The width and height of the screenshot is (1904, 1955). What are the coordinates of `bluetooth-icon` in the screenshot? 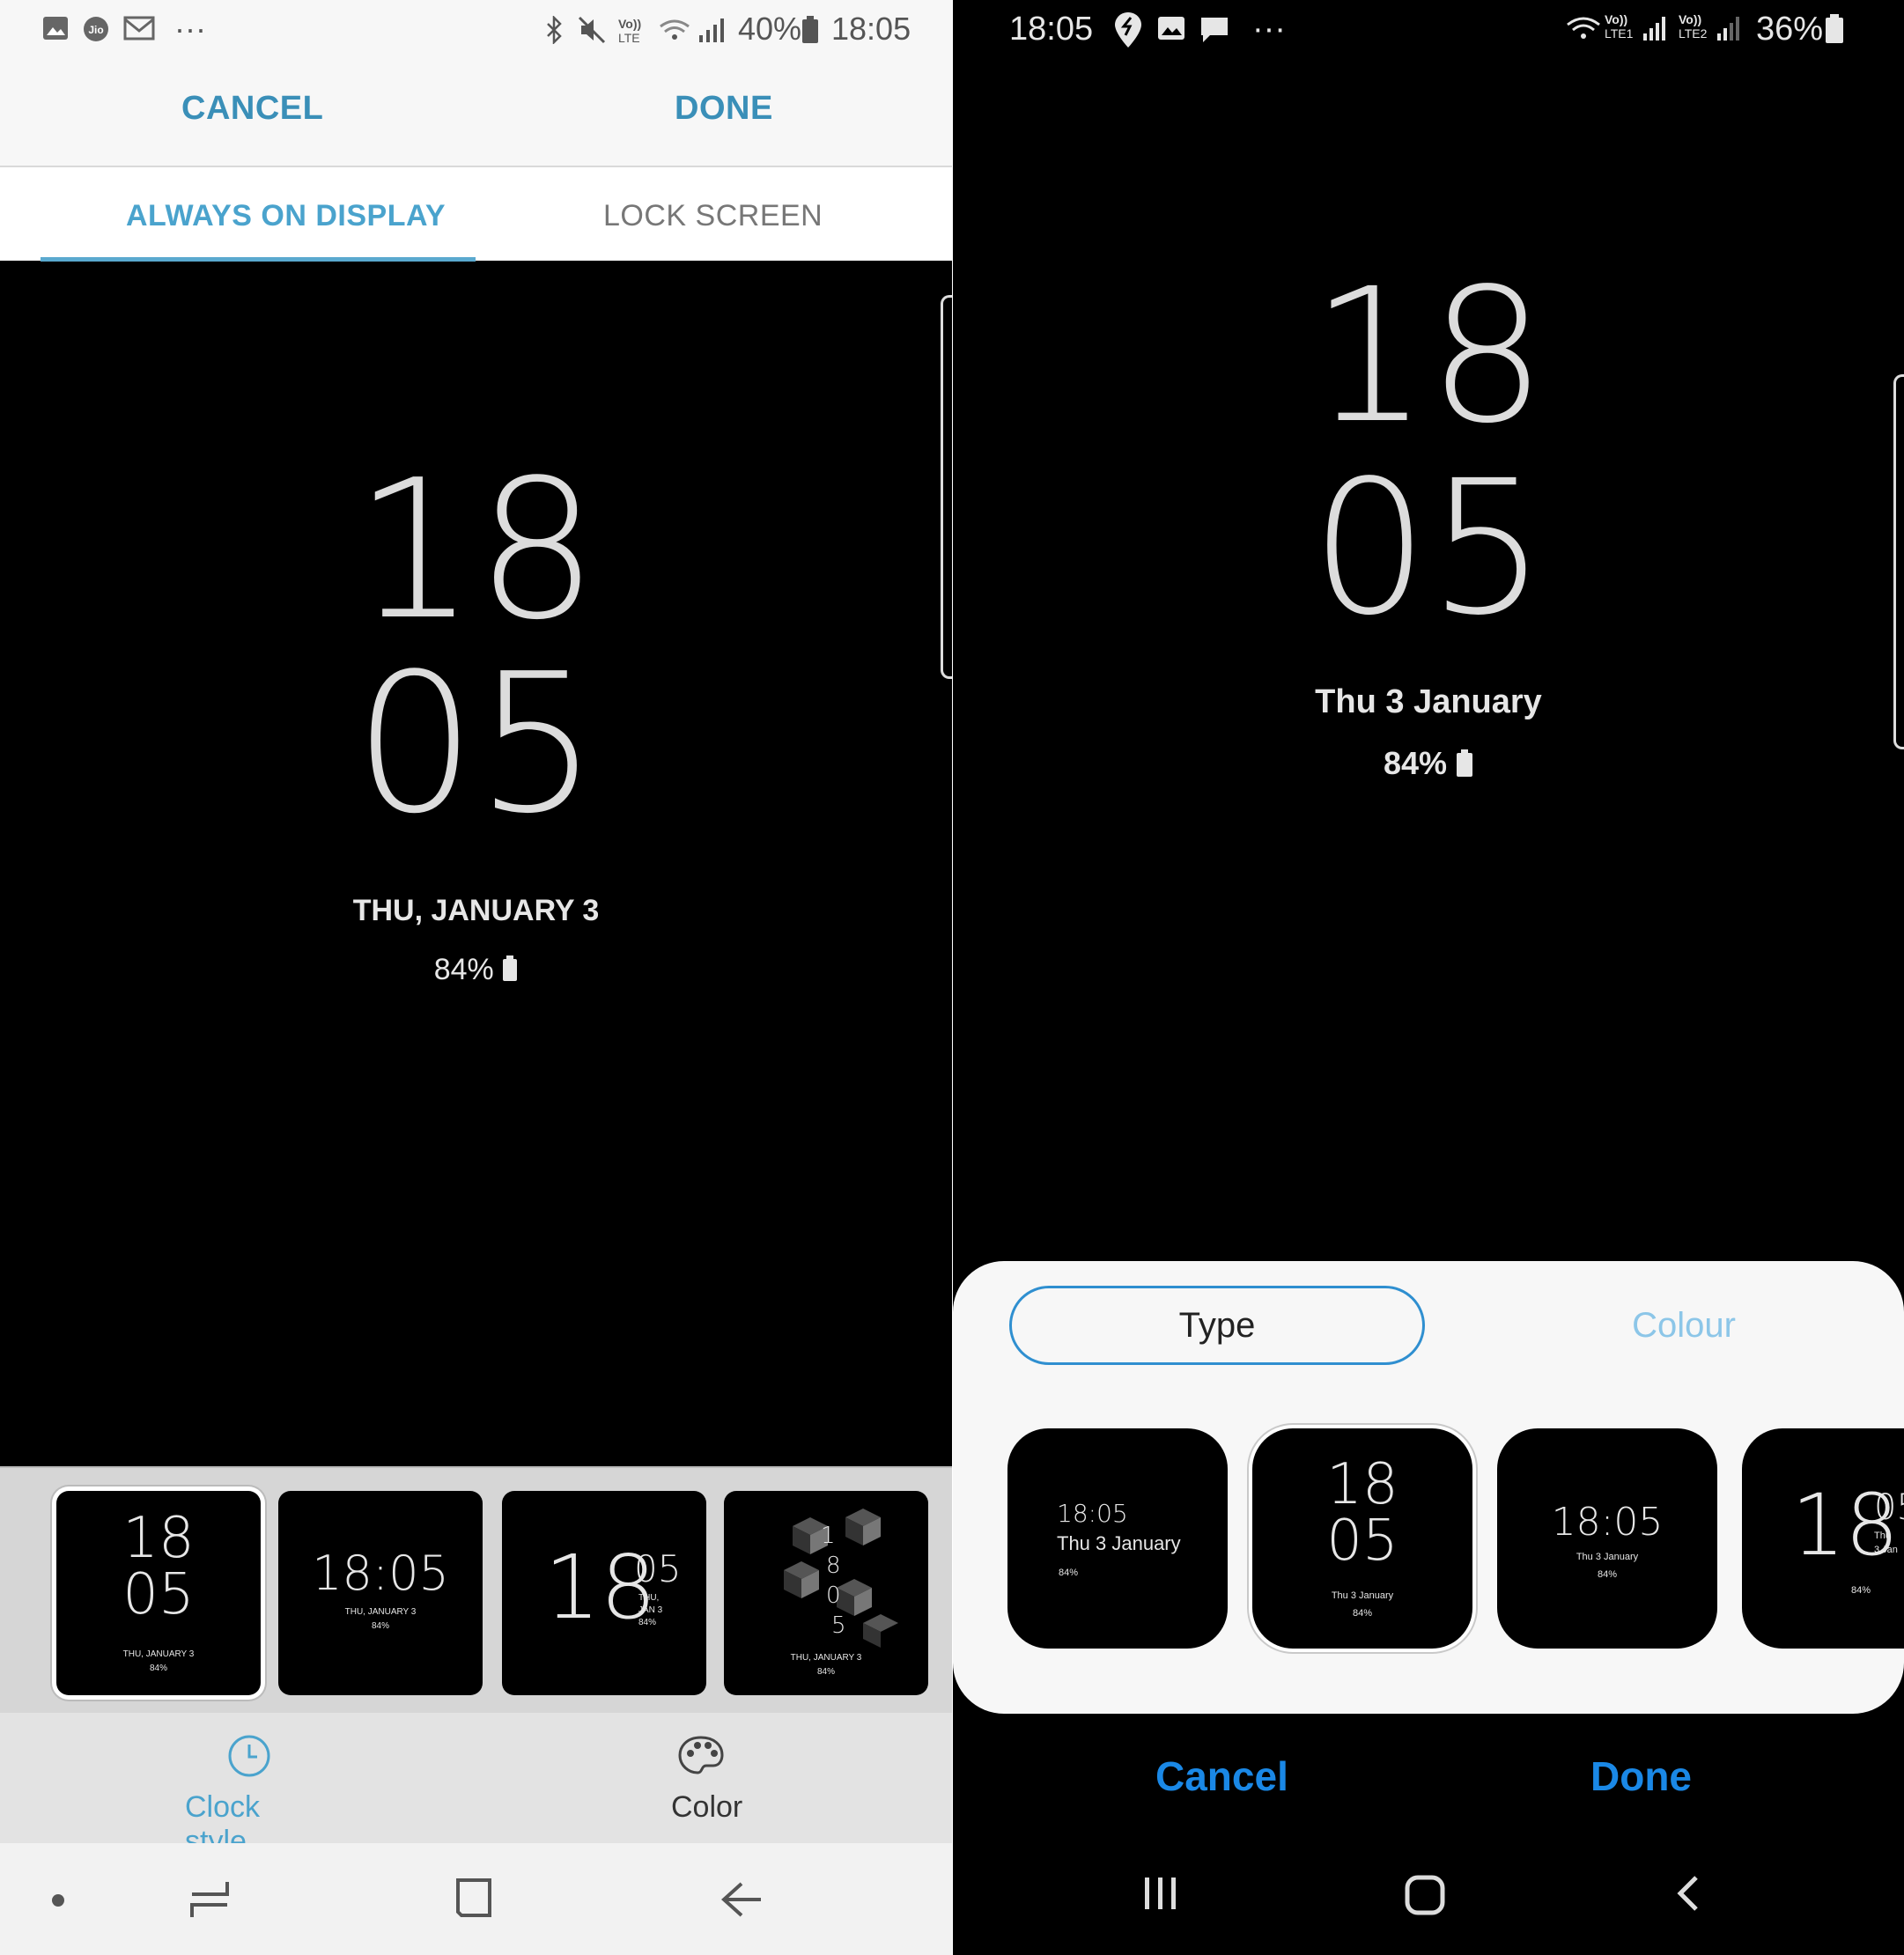 It's located at (554, 30).